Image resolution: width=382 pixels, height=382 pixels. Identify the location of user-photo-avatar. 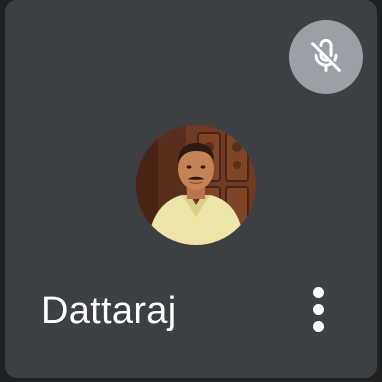
(196, 185).